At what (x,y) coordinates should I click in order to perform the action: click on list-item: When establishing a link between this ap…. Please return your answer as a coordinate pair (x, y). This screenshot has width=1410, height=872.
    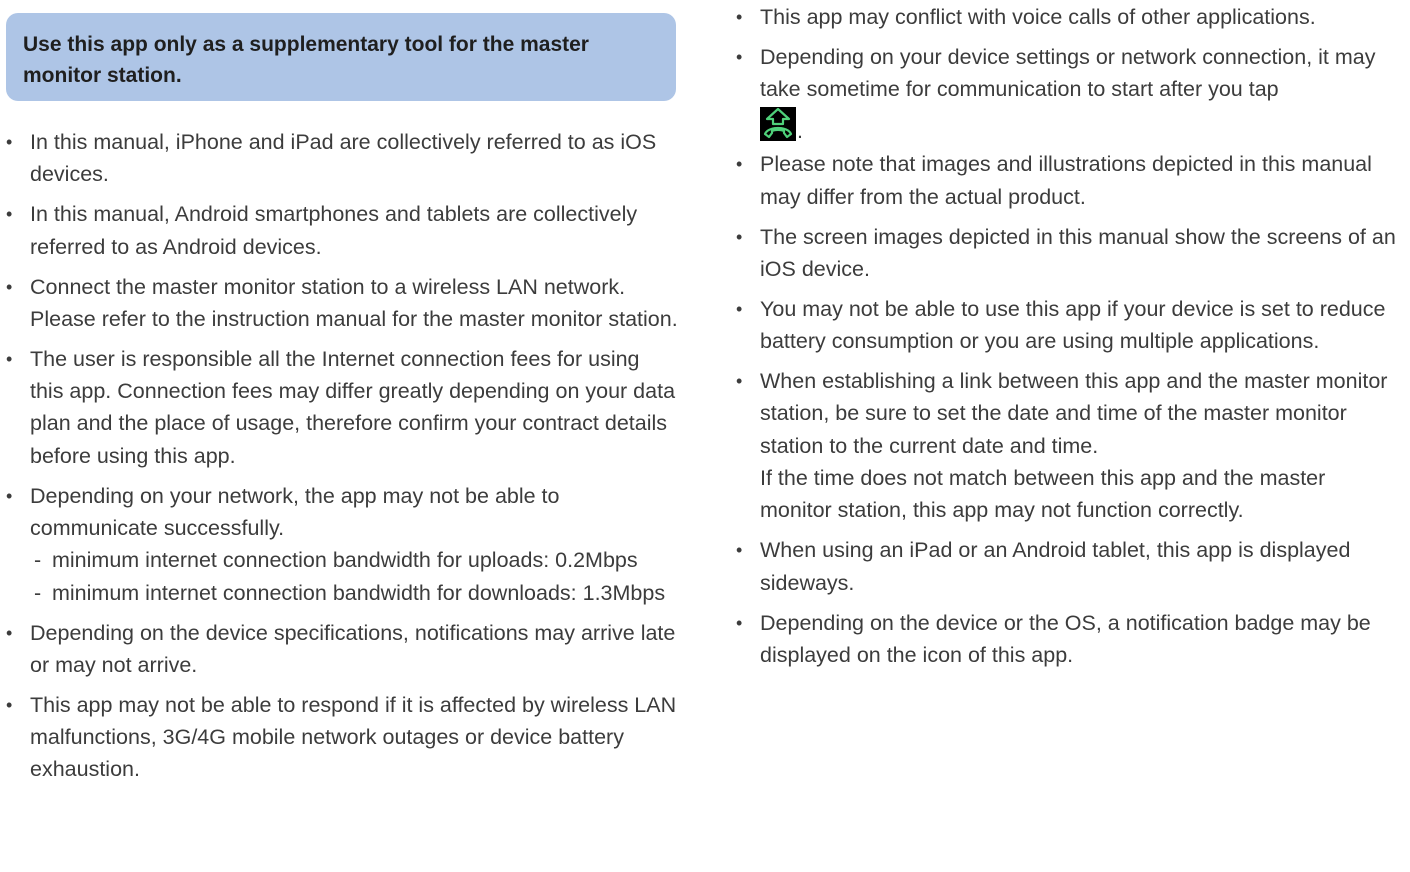
    Looking at the image, I should click on (1066, 445).